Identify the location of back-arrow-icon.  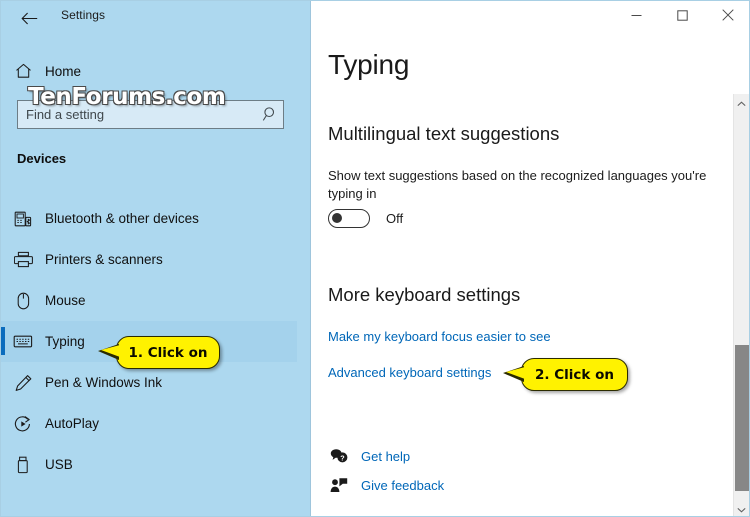
(29, 18).